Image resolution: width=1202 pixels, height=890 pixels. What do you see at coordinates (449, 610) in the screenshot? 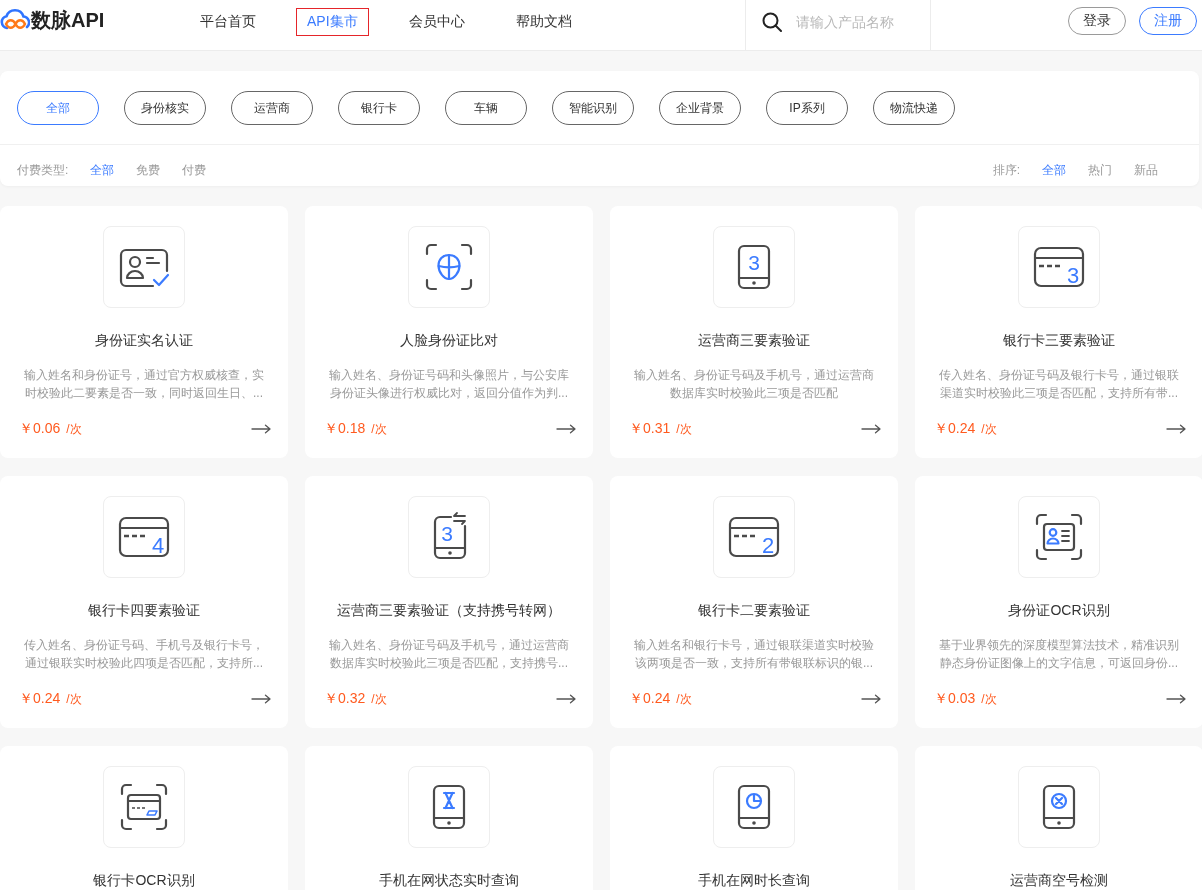
I see `product-title: 运营商三要素验证（支持携号转网）` at bounding box center [449, 610].